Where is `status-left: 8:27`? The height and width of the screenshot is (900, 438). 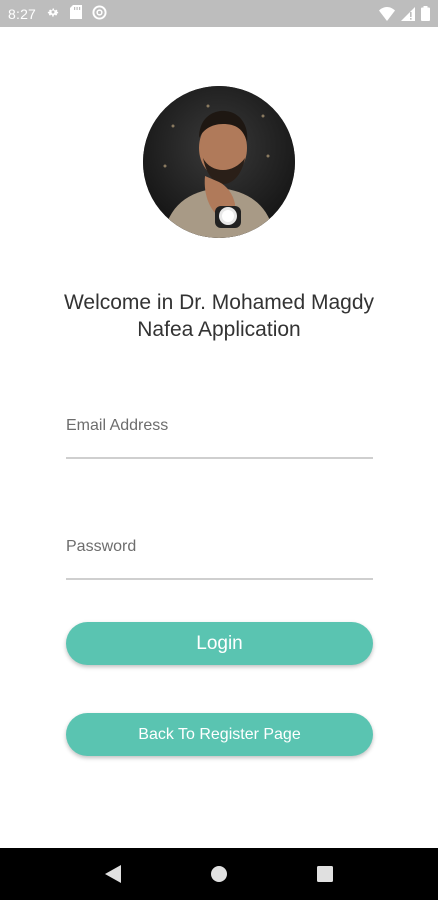 status-left: 8:27 is located at coordinates (57, 13).